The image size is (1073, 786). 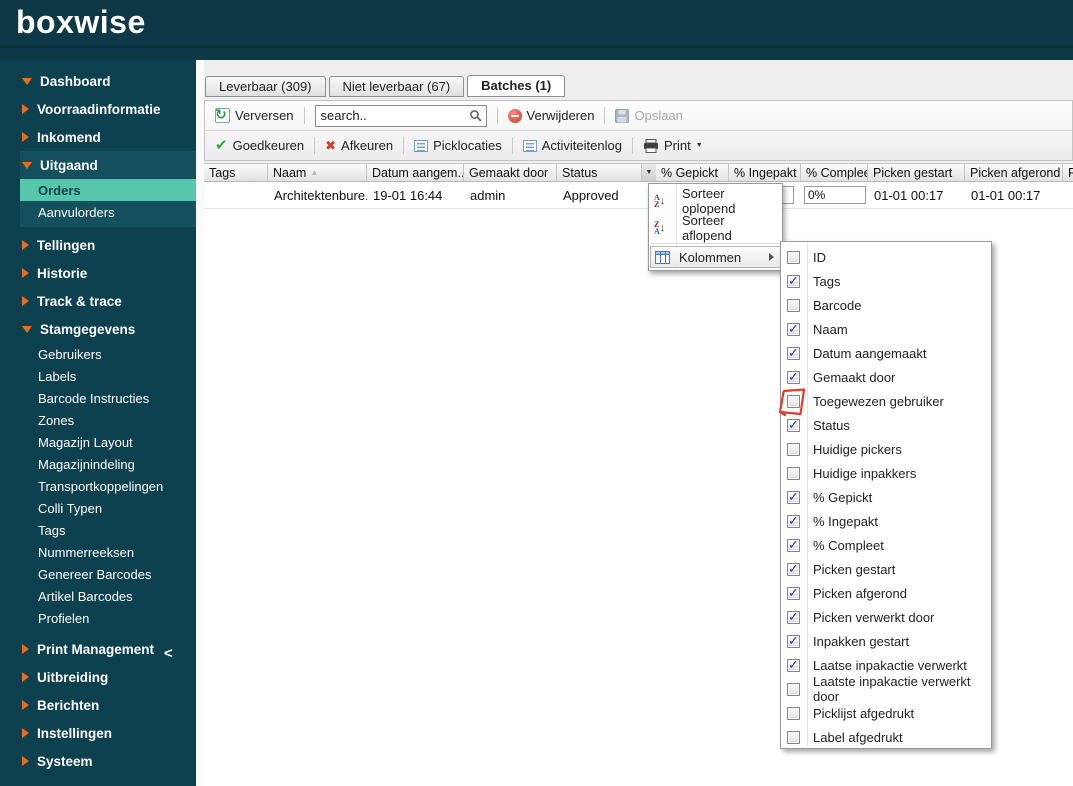 What do you see at coordinates (98, 552) in the screenshot?
I see `sidebar-item-nummerreeksen: Nummerreeksen` at bounding box center [98, 552].